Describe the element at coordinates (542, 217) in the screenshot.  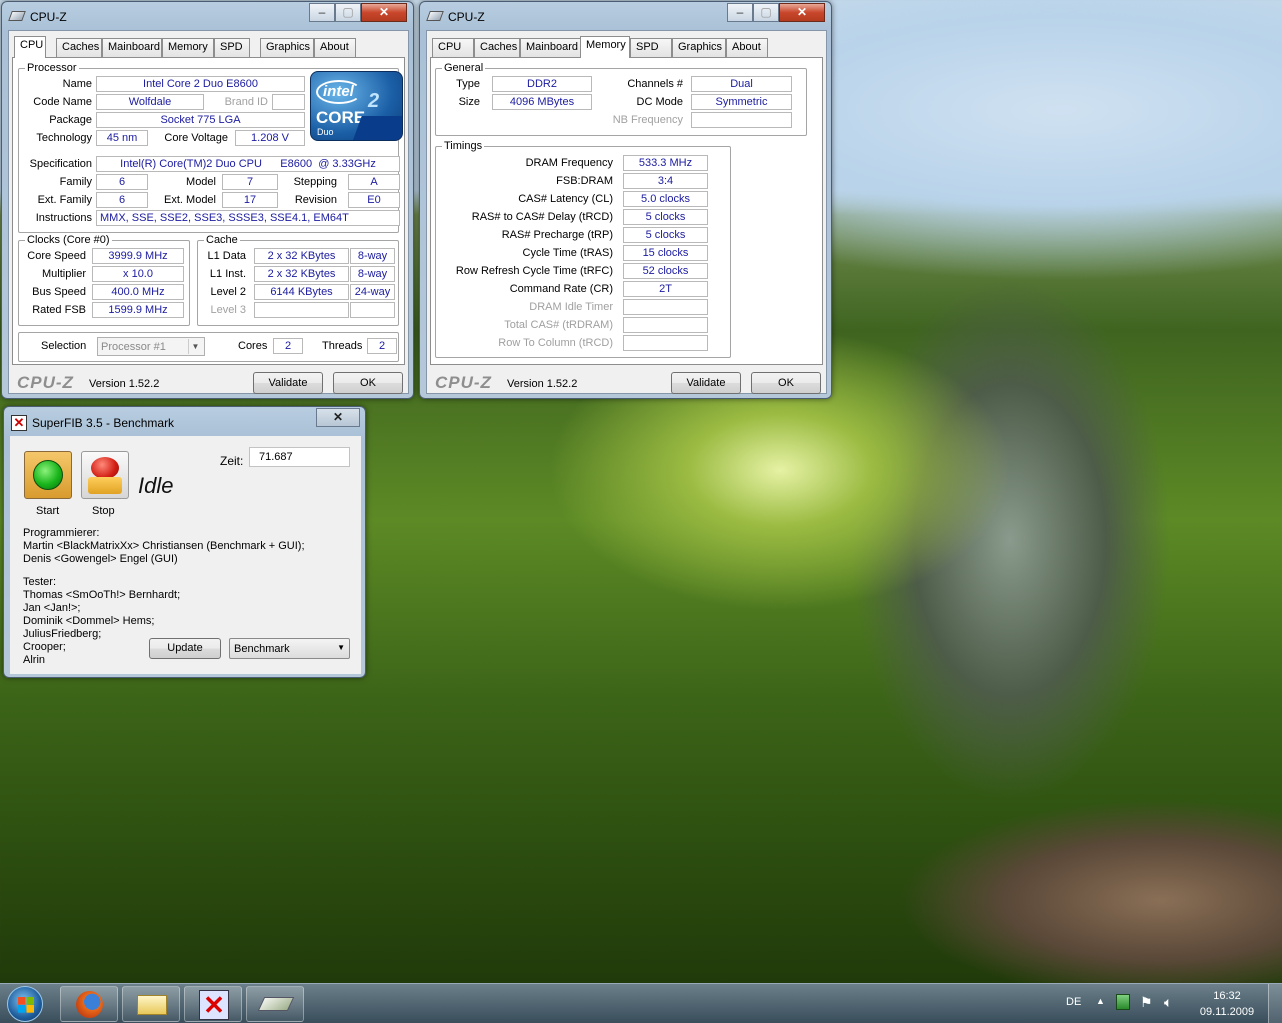
I see `timing-label: RAS# to CAS# Delay (tRCD)` at that location.